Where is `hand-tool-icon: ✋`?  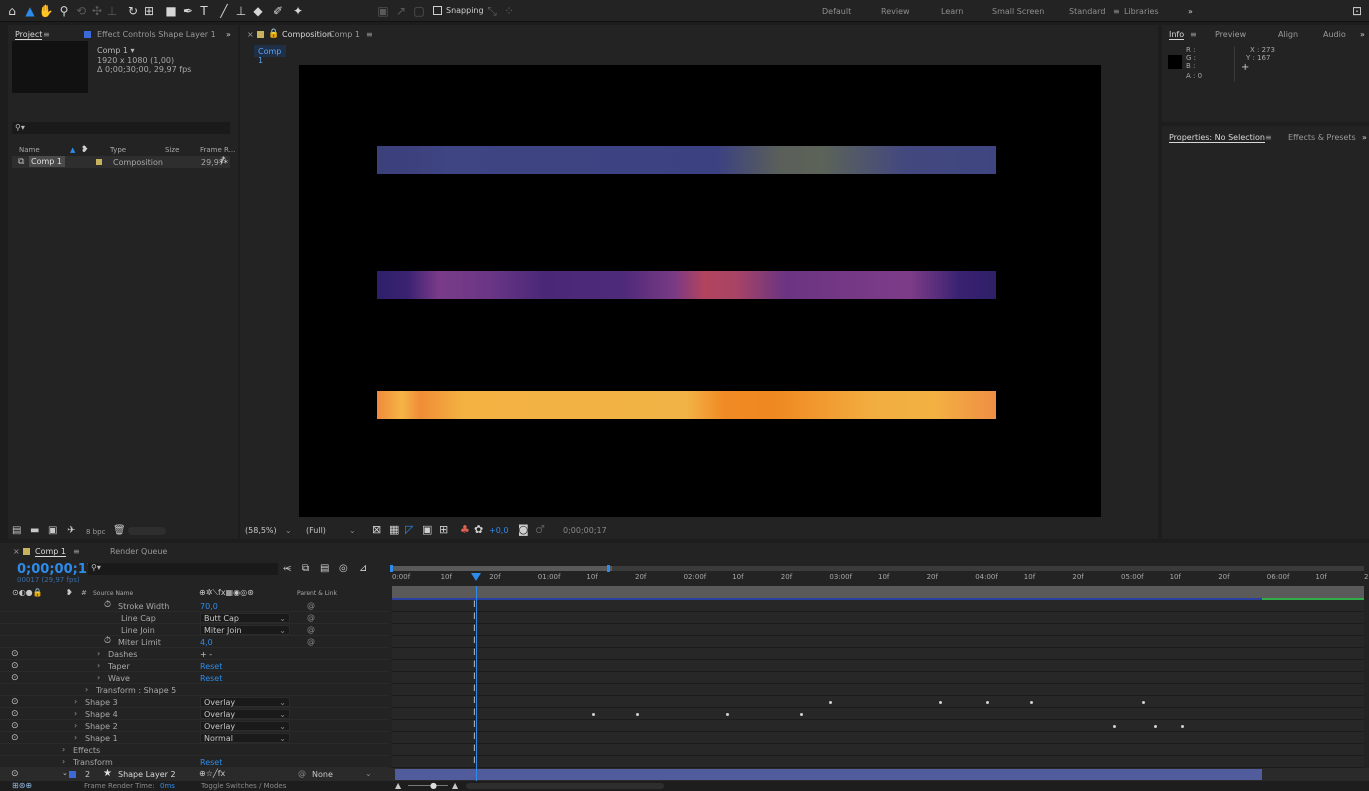
hand-tool-icon: ✋ is located at coordinates (46, 11).